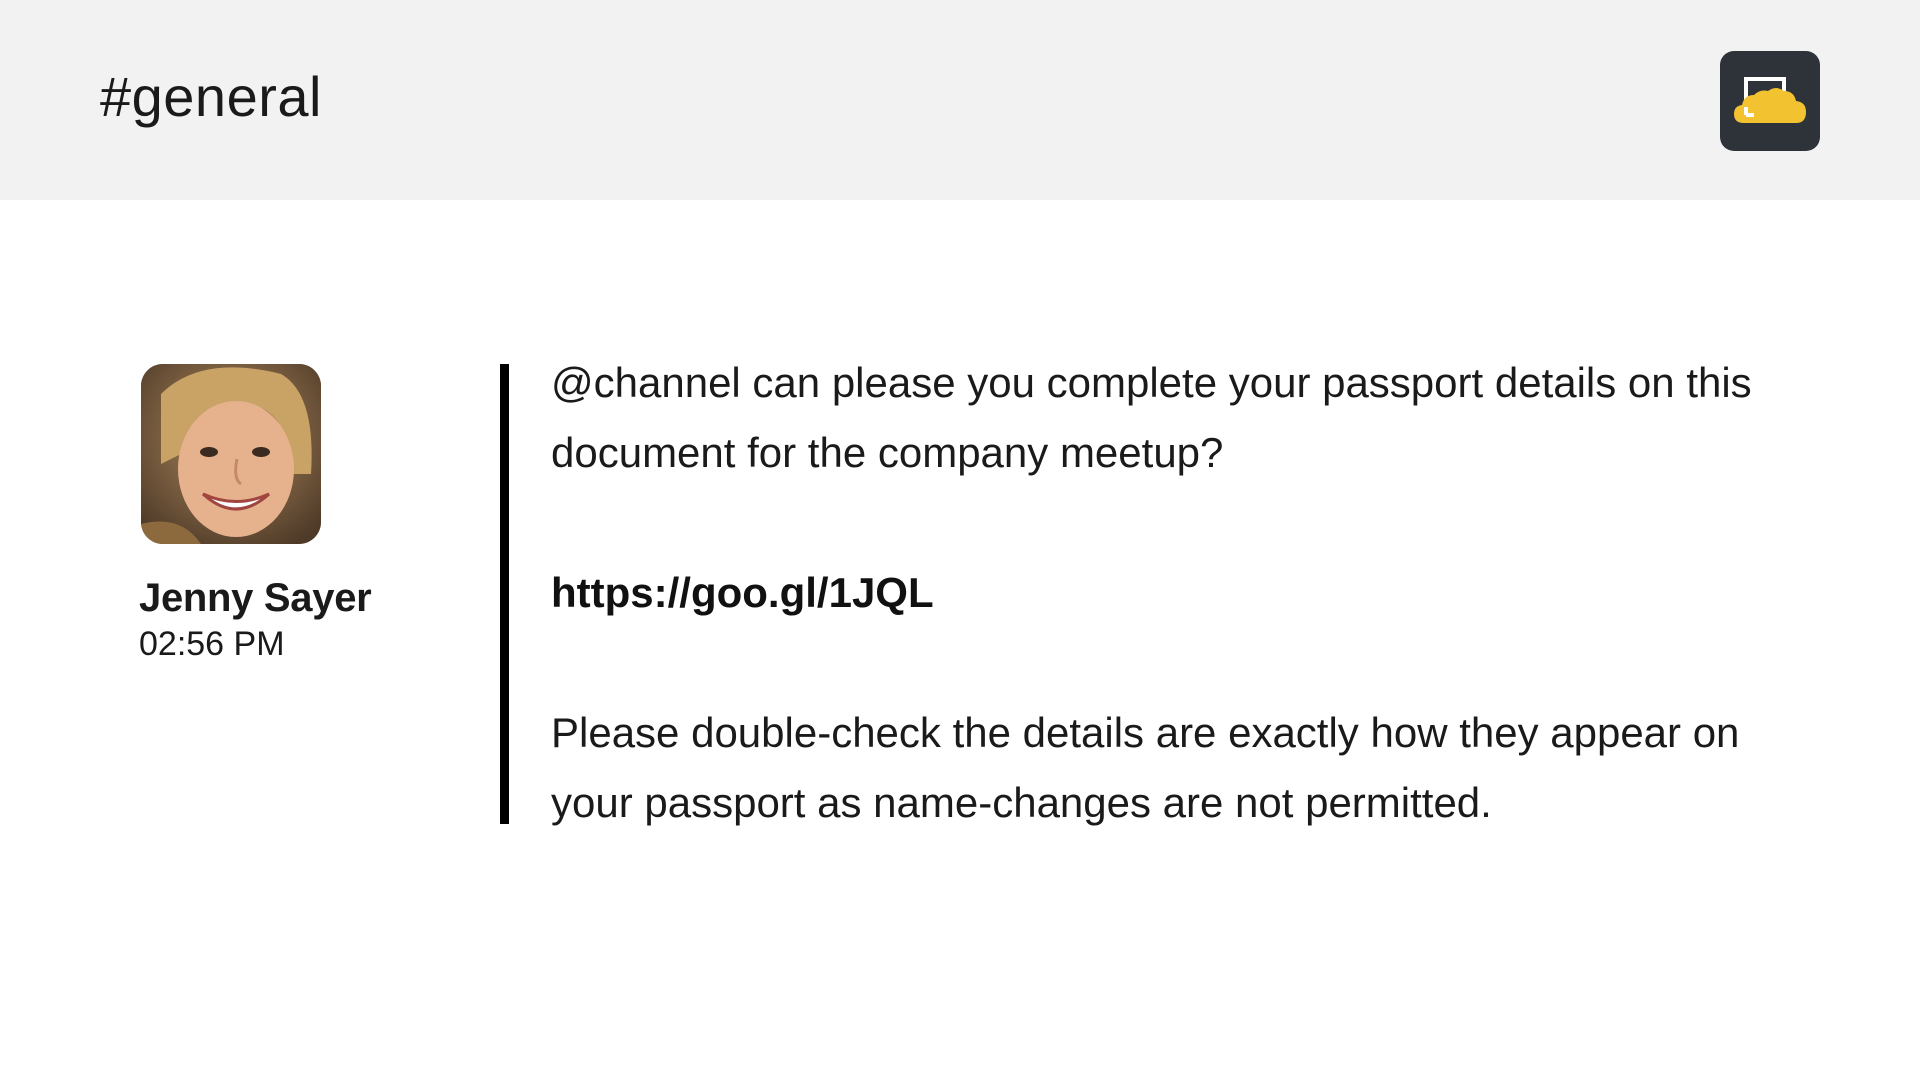  Describe the element at coordinates (1770, 101) in the screenshot. I see `cloud-screen-logo-icon` at that location.